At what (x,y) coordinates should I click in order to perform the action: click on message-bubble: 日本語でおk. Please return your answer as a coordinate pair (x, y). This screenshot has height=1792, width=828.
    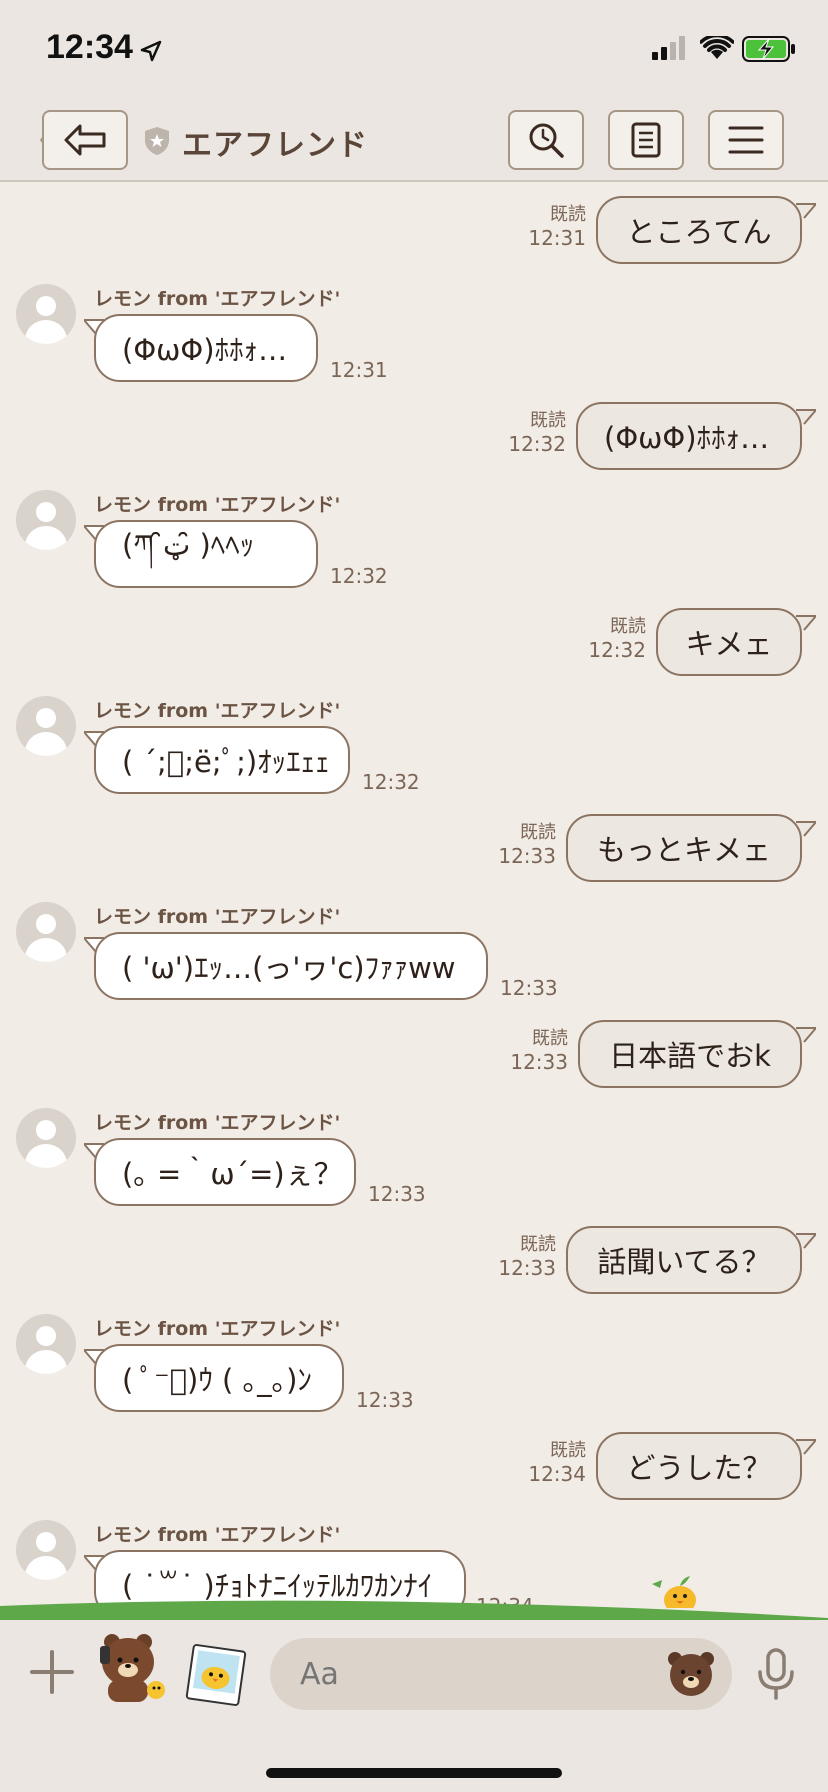
    Looking at the image, I should click on (690, 1054).